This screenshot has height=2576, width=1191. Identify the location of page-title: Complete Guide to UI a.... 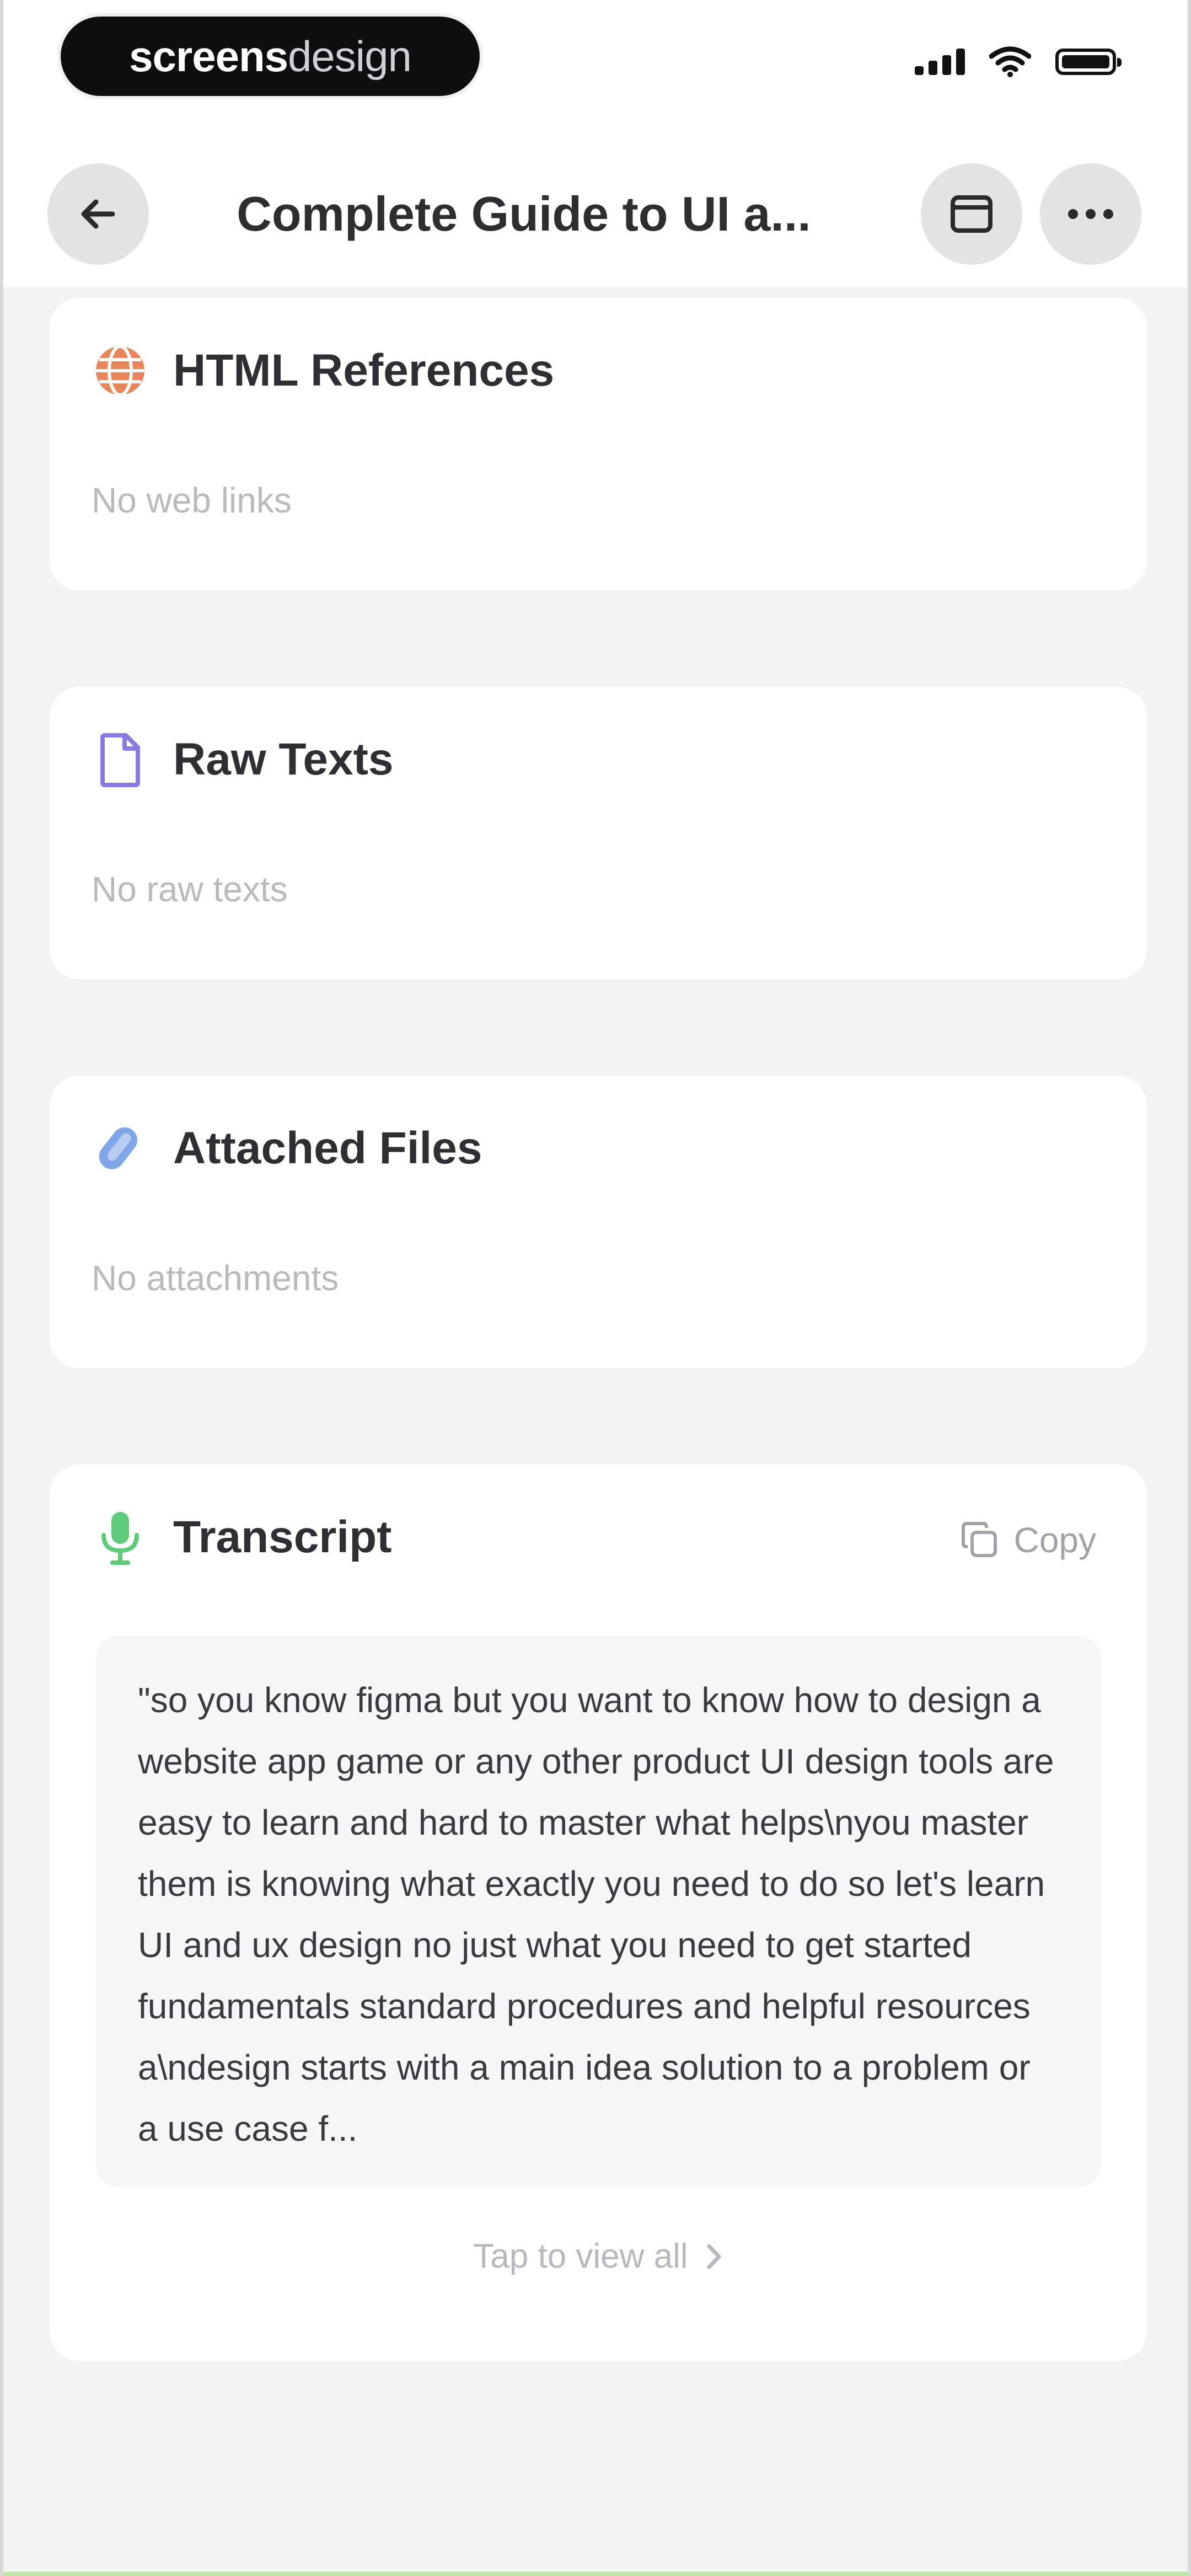
(524, 213).